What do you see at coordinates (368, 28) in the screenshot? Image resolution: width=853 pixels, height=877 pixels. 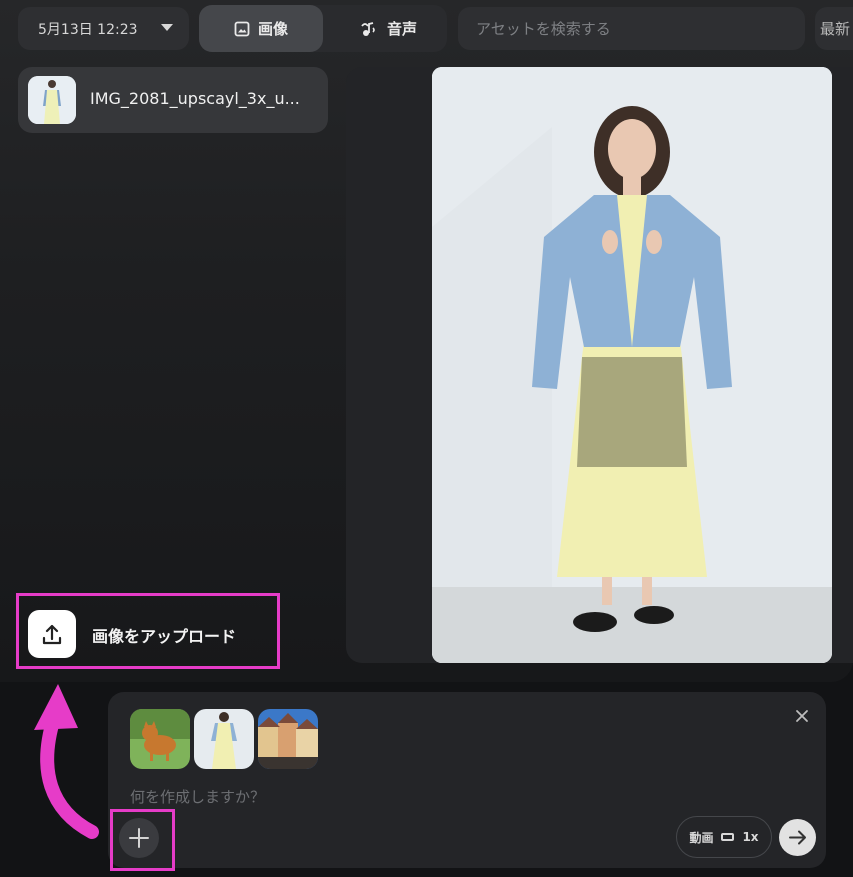 I see `audio-icon` at bounding box center [368, 28].